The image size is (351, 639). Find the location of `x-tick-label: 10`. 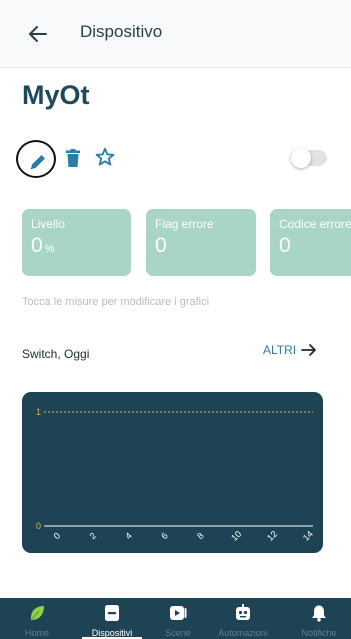

x-tick-label: 10 is located at coordinates (236, 536).